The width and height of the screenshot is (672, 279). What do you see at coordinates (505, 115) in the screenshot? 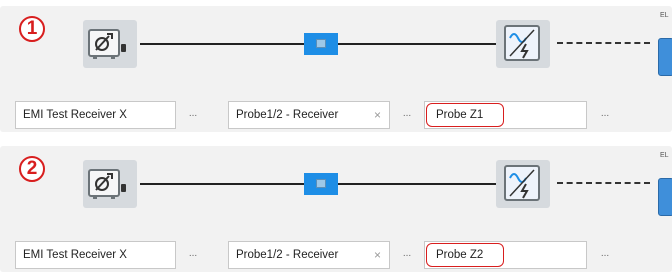
I see `probez-field: Probe Z1` at bounding box center [505, 115].